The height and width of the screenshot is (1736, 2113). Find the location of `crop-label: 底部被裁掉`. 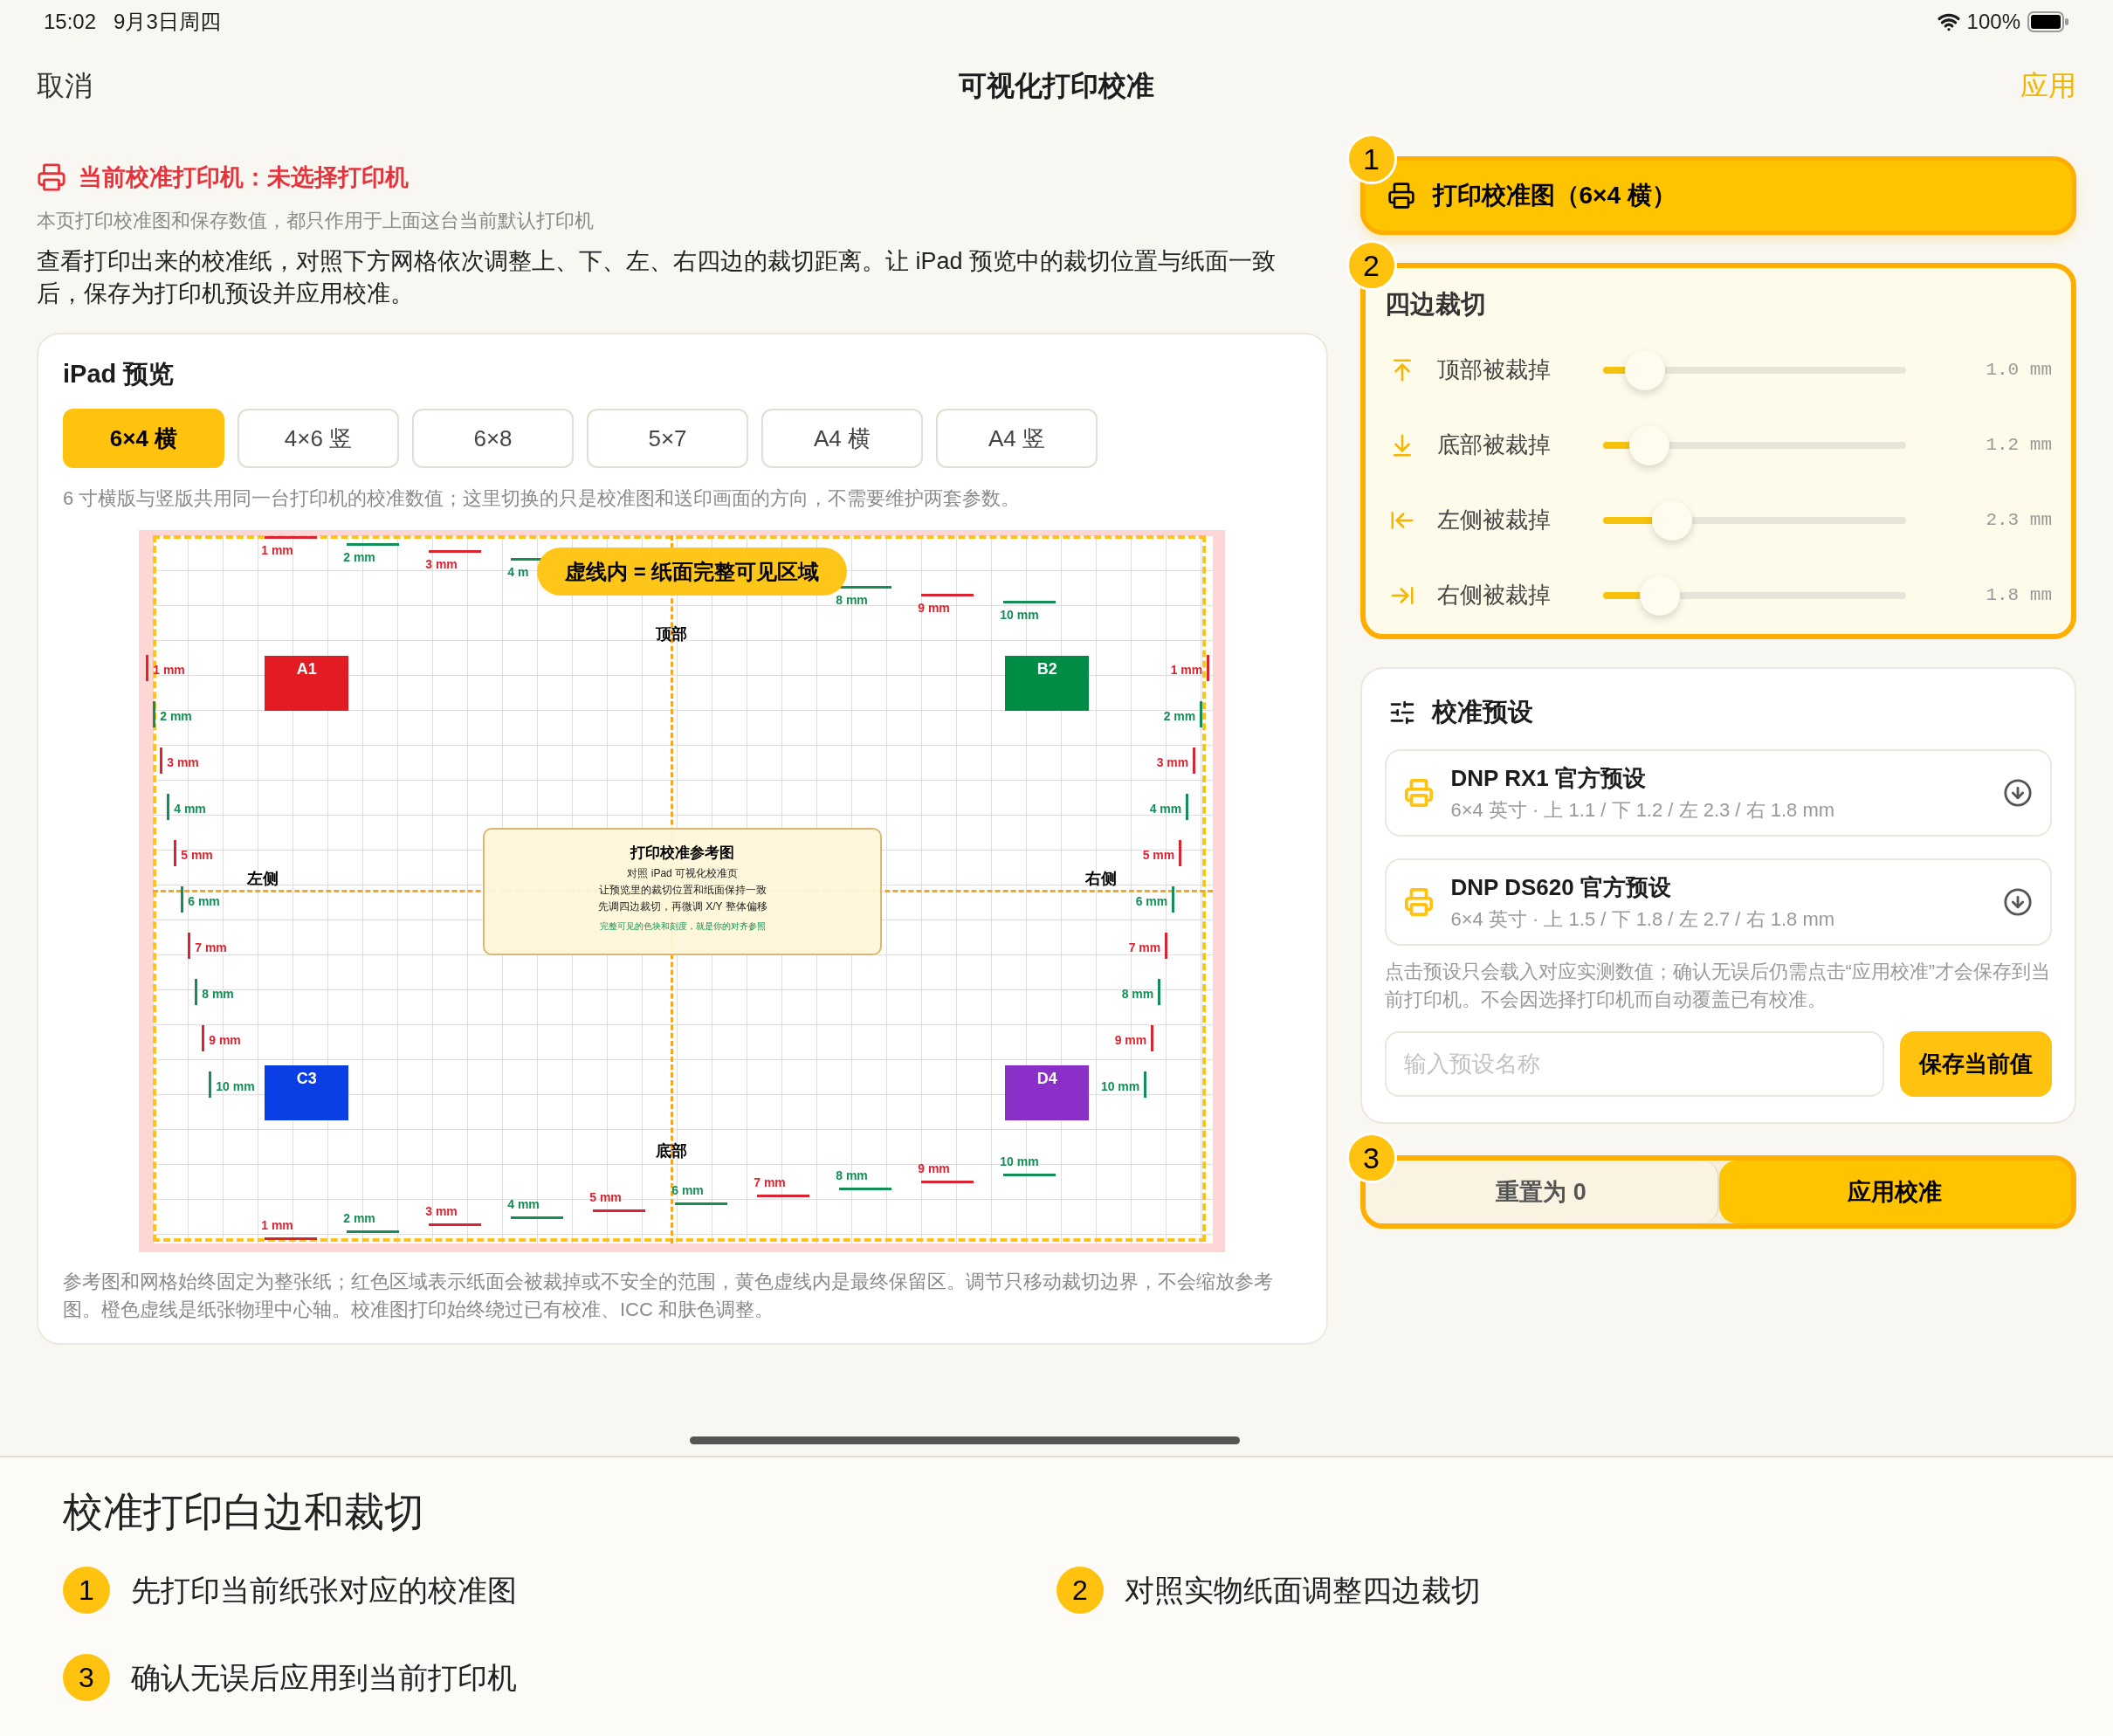

crop-label: 底部被裁掉 is located at coordinates (1494, 445).